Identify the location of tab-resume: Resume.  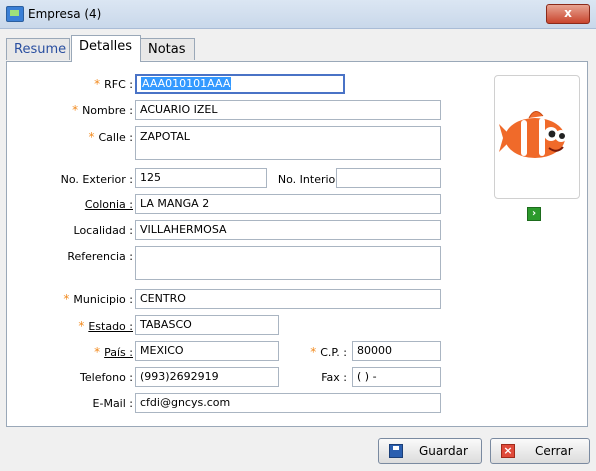
(38, 49).